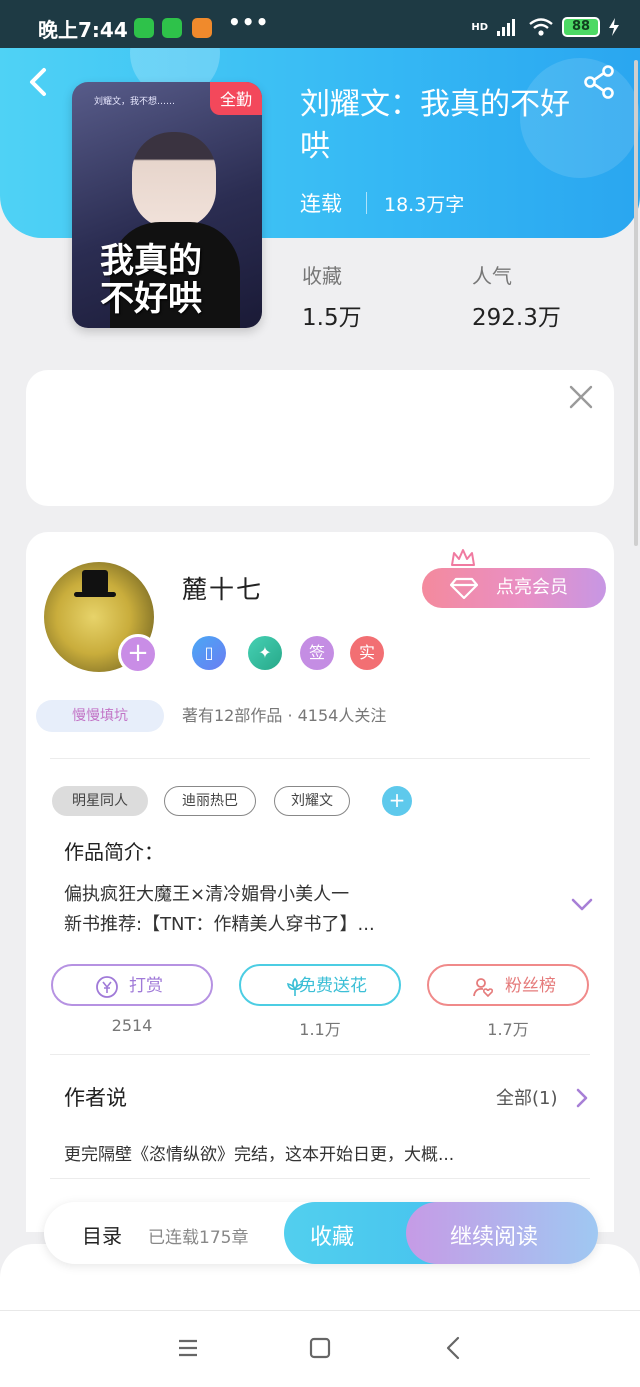 Image resolution: width=640 pixels, height=1387 pixels. I want to click on add-tag-button: +, so click(397, 801).